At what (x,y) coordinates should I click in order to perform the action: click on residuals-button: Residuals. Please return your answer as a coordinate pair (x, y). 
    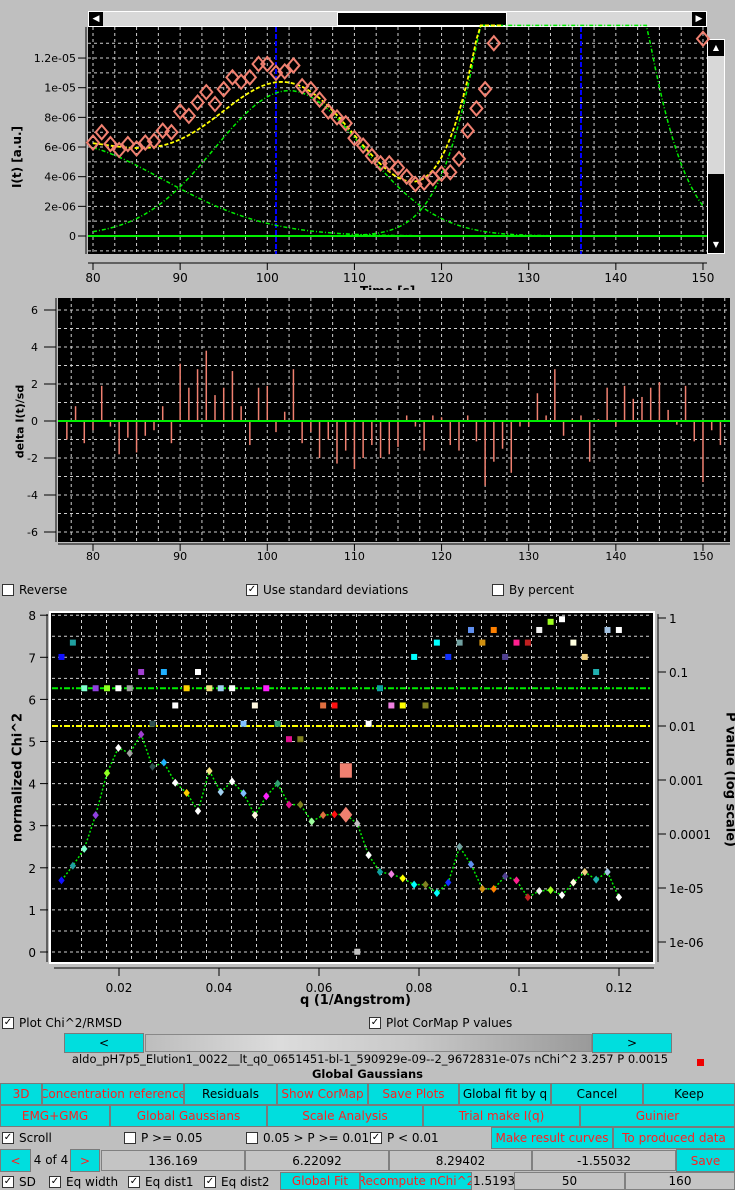
    Looking at the image, I should click on (230, 1094).